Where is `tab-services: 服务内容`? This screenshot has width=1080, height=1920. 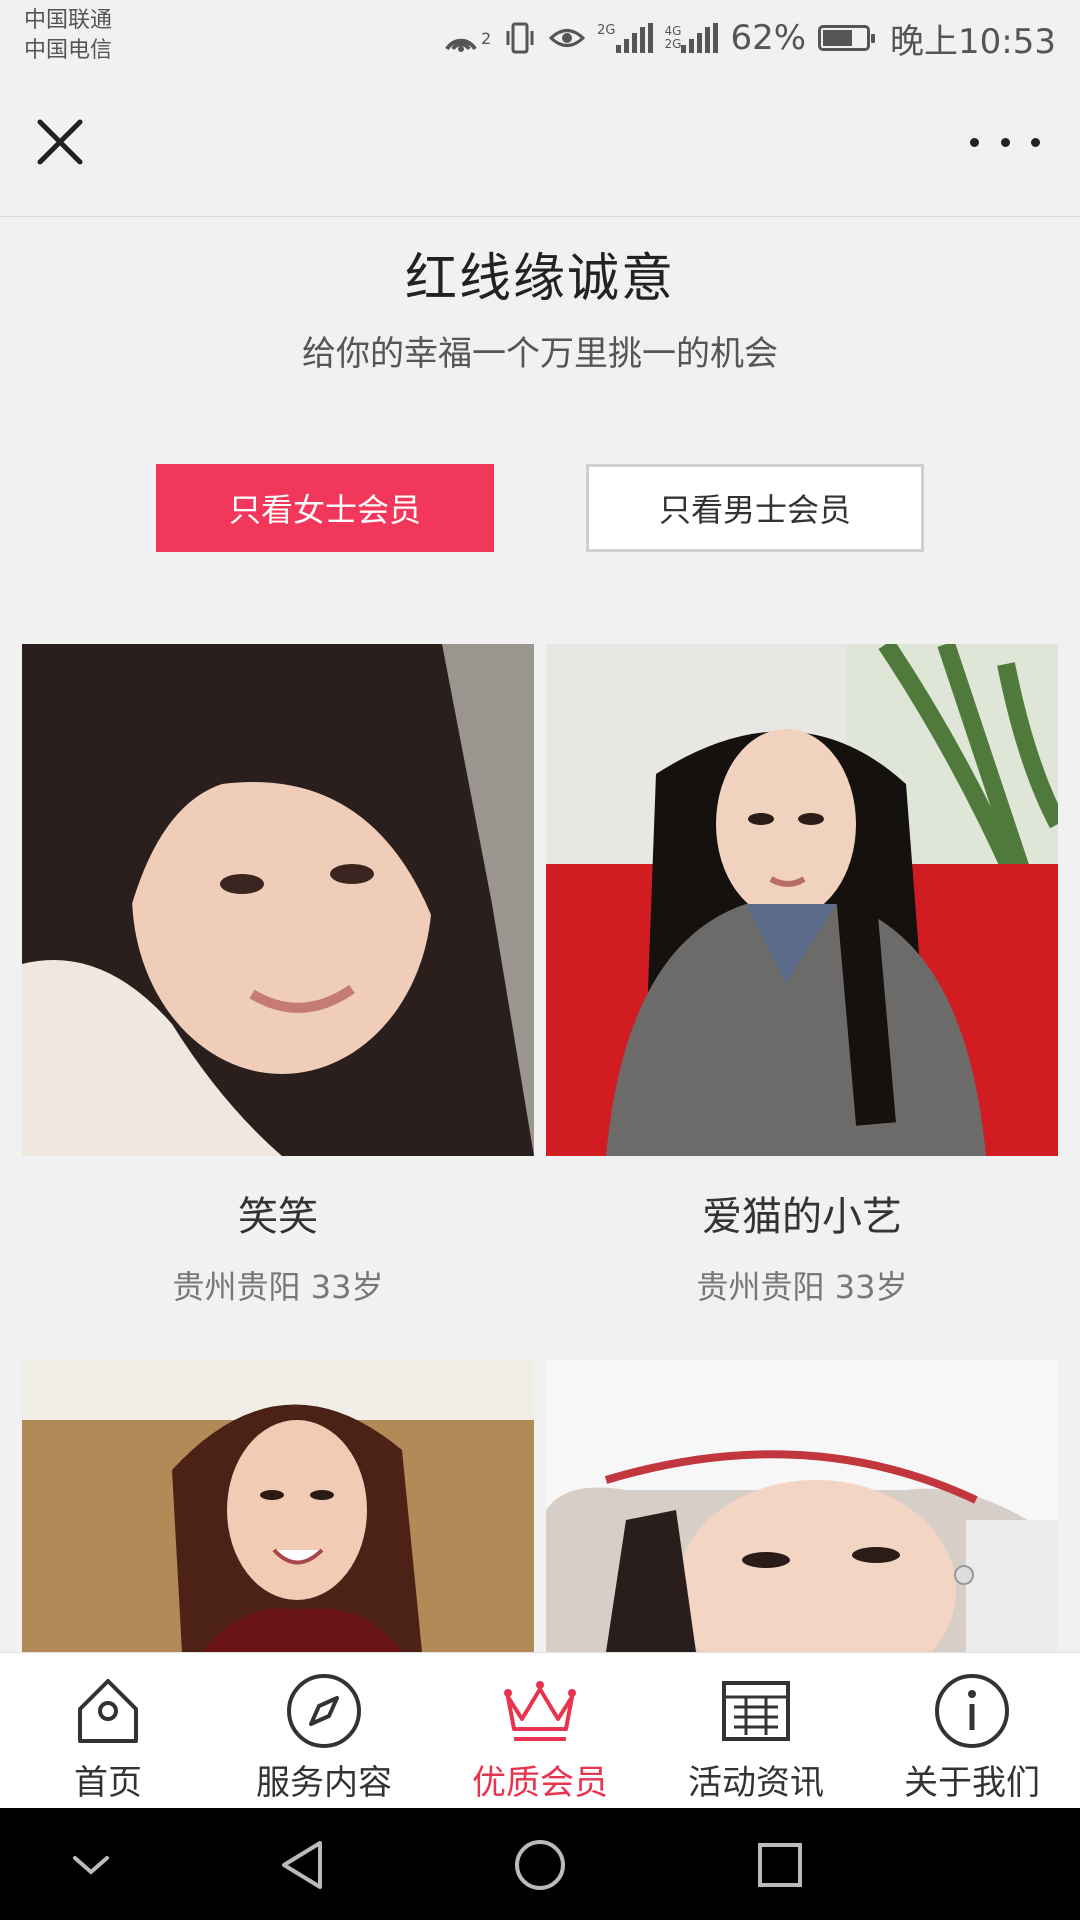
tab-services: 服务内容 is located at coordinates (324, 1731).